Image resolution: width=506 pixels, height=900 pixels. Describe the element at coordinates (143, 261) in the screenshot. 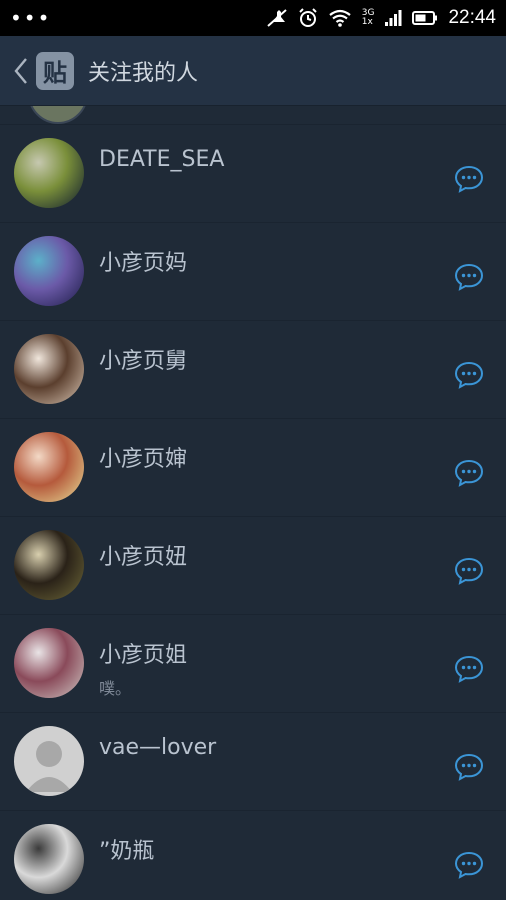

I see `follower-name: 小彦页妈` at that location.